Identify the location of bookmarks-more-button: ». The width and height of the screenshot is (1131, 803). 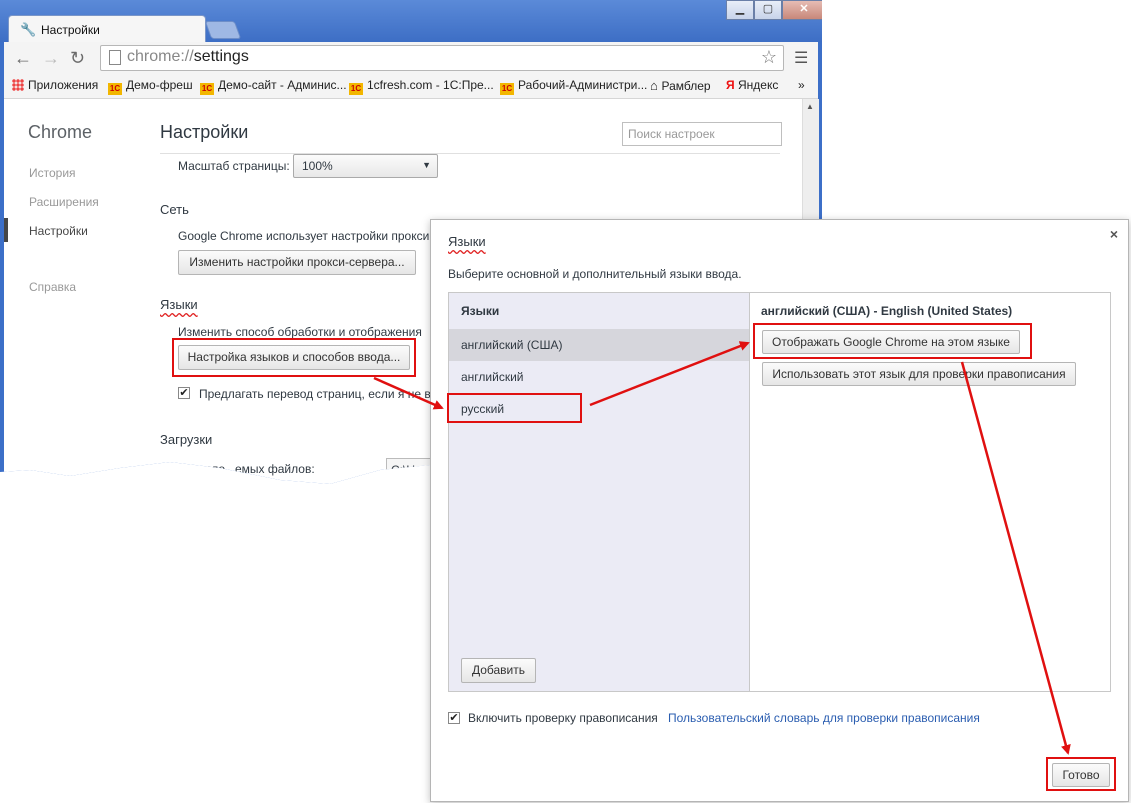
(801, 85).